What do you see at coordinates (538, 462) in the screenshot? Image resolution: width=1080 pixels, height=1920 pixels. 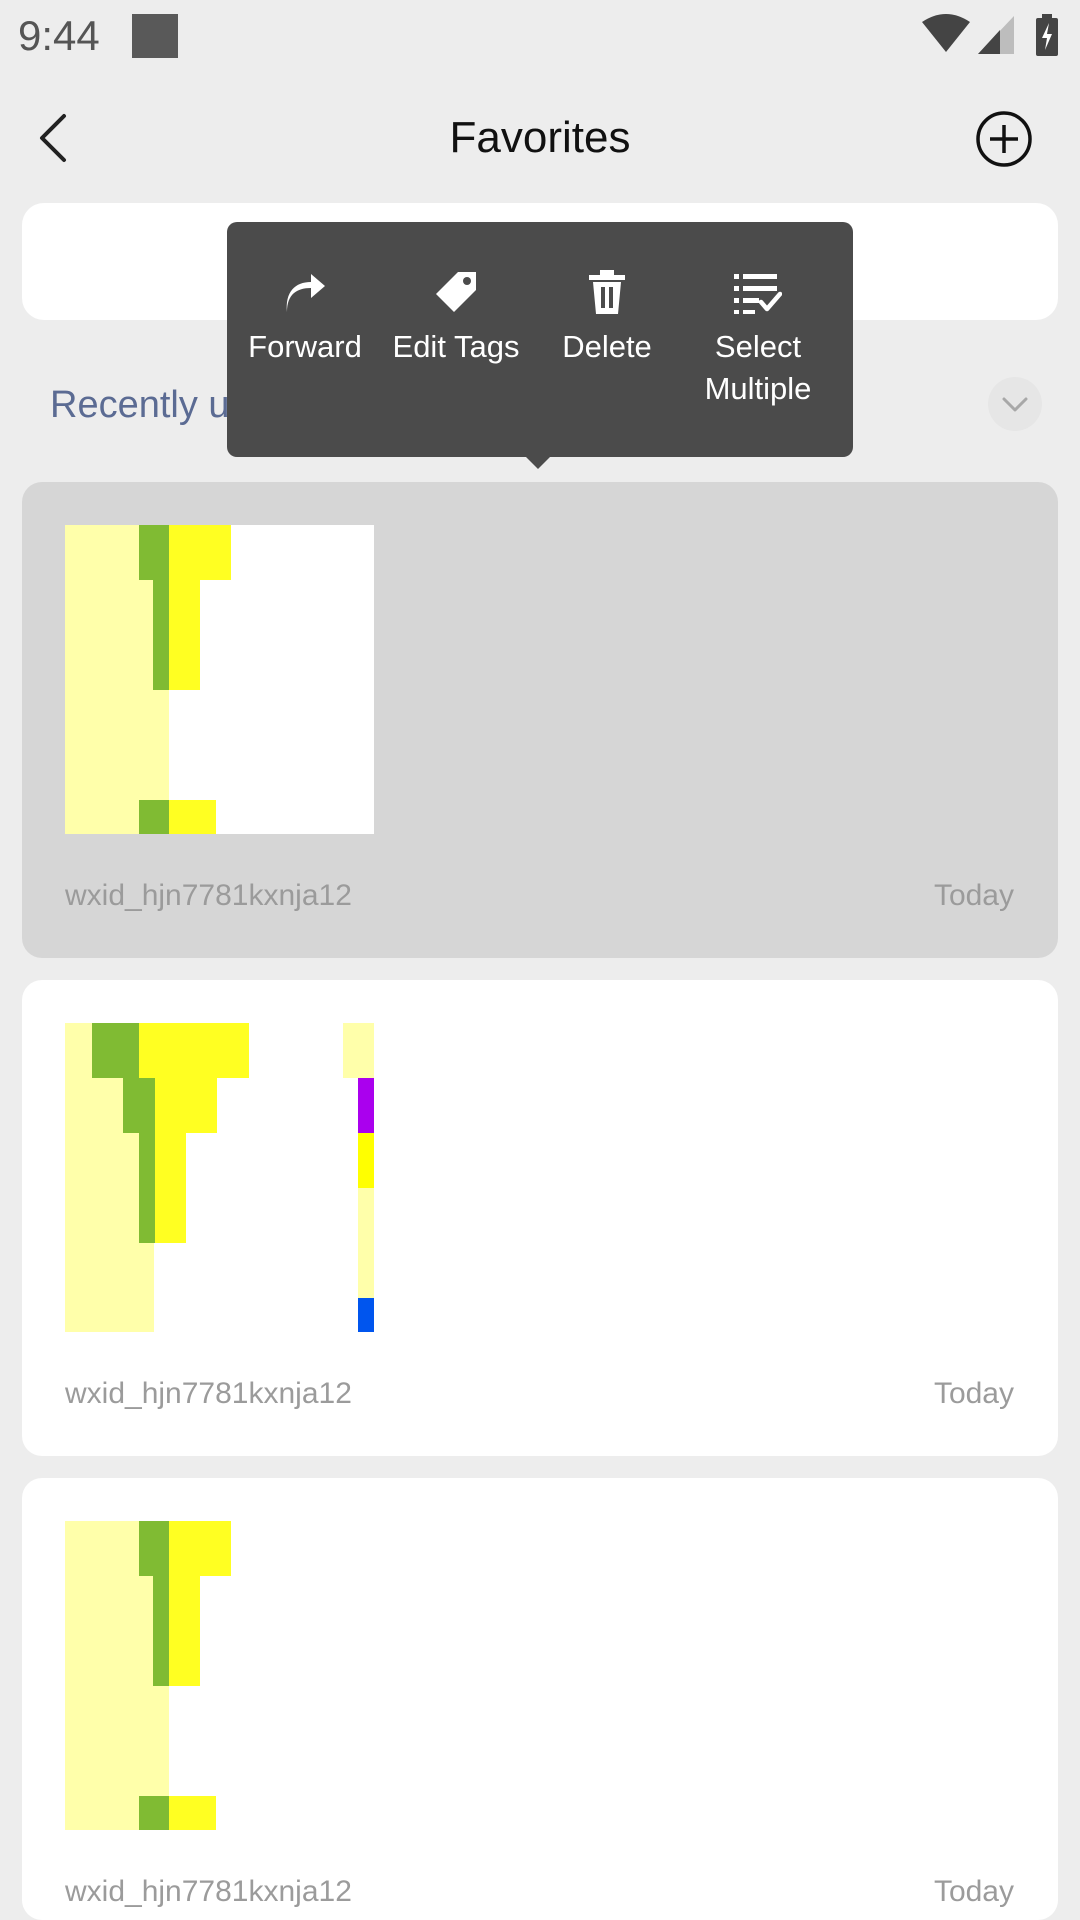 I see `menu-pointer` at bounding box center [538, 462].